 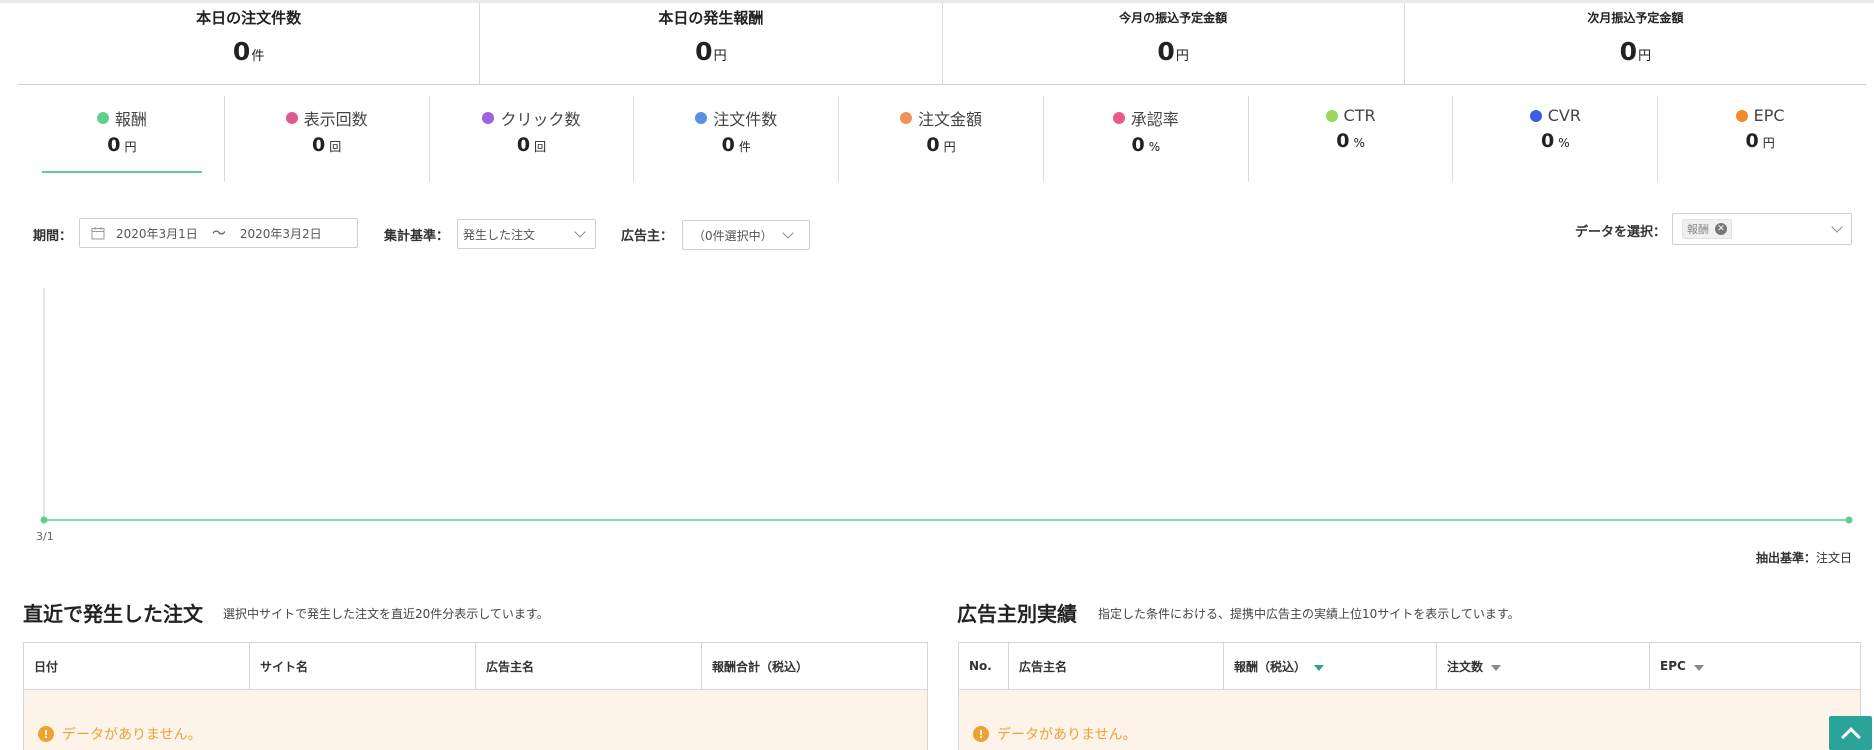 I want to click on summary-next-month-transfer: 次月振込予定金額 0円, so click(x=1635, y=43).